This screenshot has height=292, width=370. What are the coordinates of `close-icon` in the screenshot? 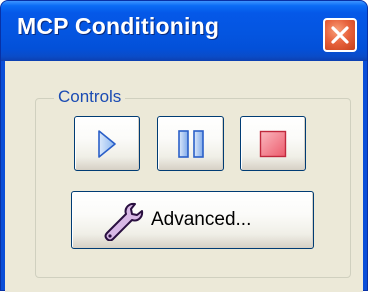 It's located at (340, 35).